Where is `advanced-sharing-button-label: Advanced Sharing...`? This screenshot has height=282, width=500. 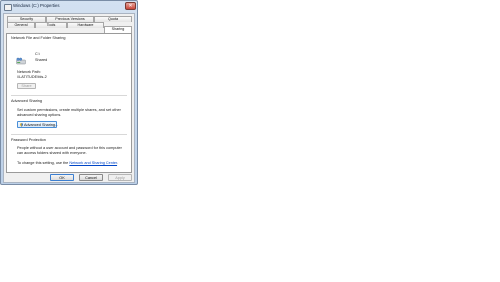 advanced-sharing-button-label: Advanced Sharing... is located at coordinates (41, 125).